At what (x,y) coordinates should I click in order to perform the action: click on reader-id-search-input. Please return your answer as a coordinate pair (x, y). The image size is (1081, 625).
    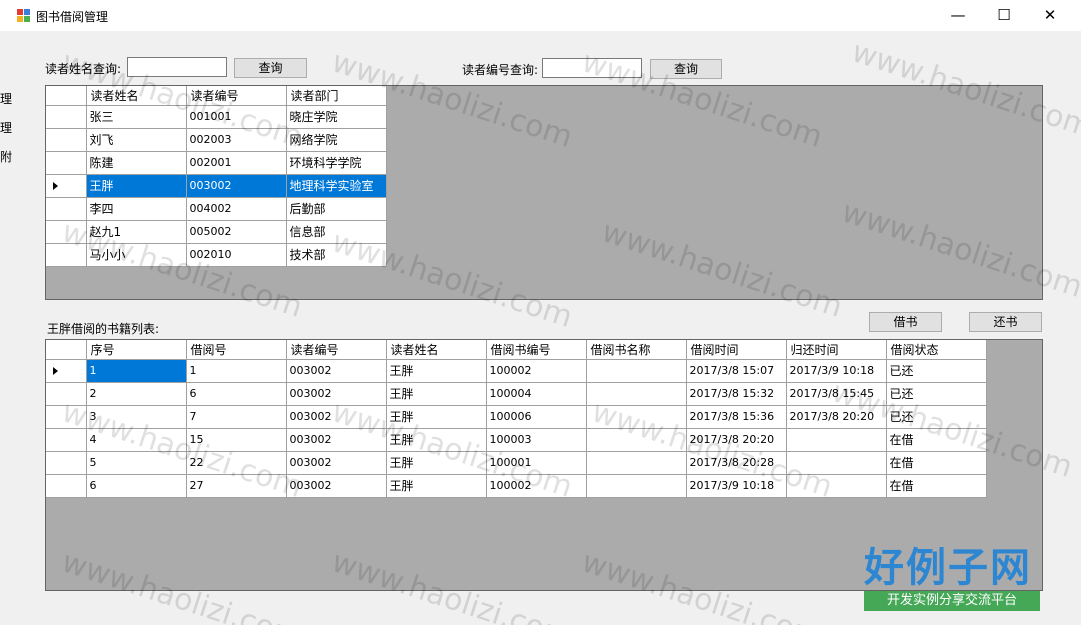
    Looking at the image, I should click on (592, 68).